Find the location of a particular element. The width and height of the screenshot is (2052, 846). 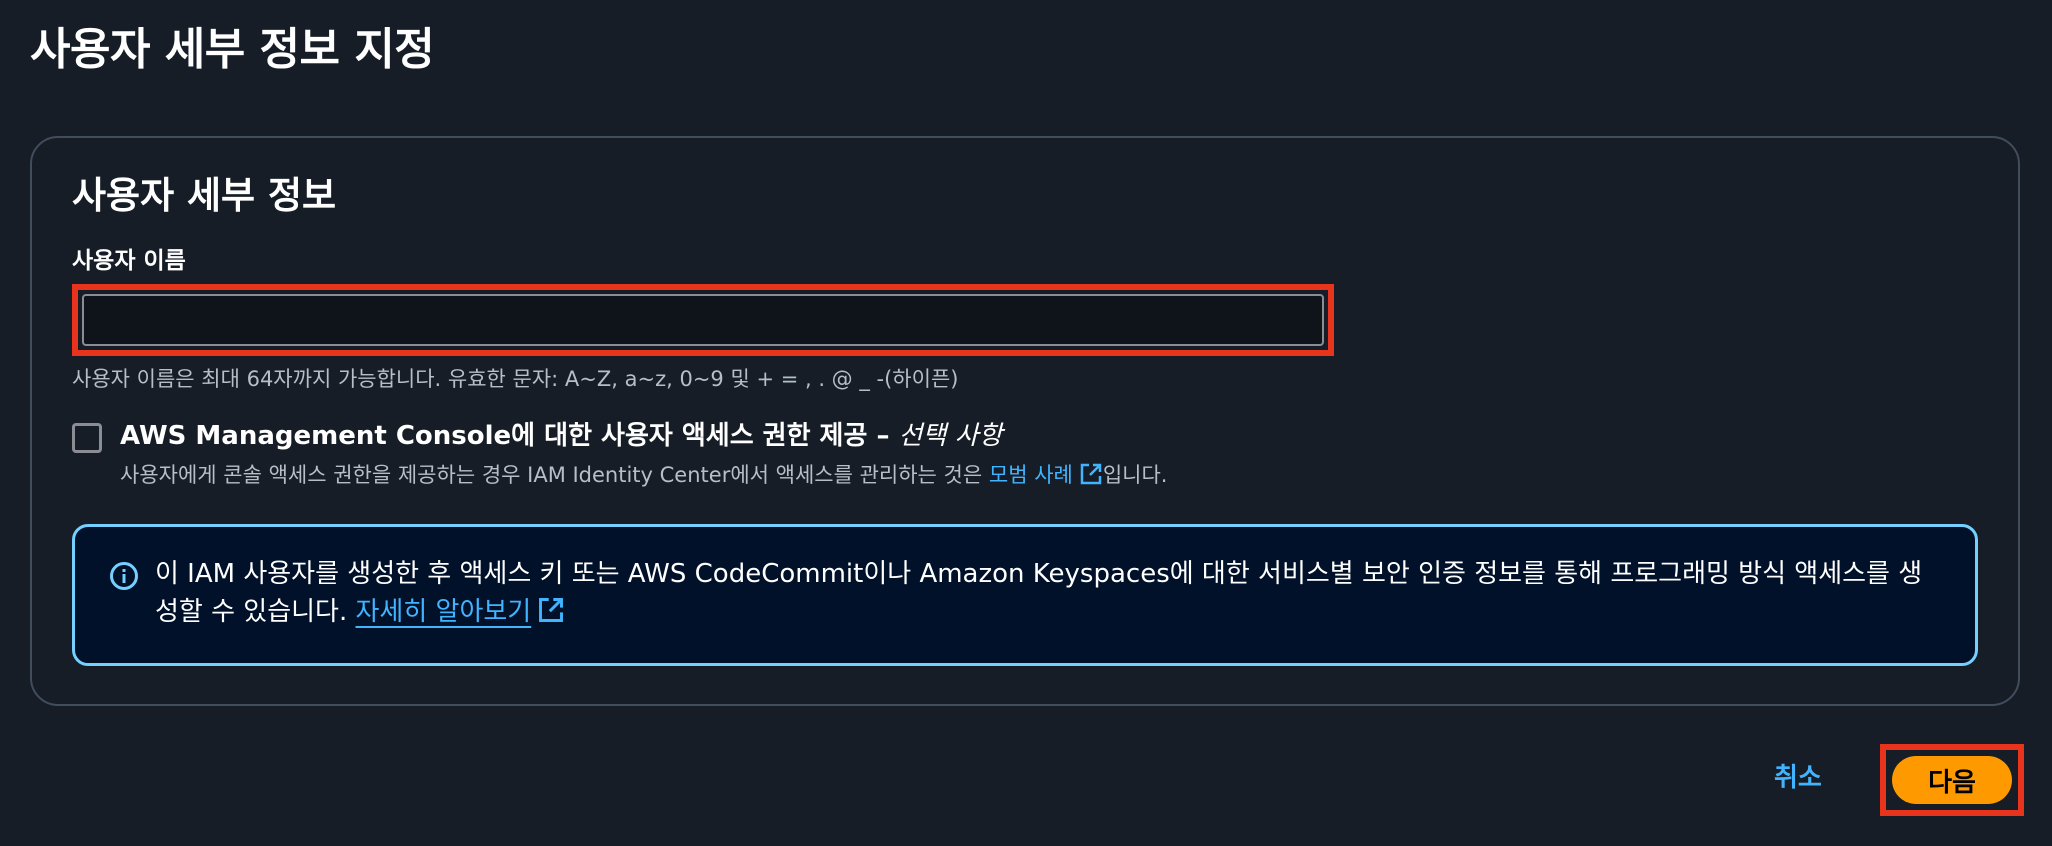

username-input is located at coordinates (703, 320).